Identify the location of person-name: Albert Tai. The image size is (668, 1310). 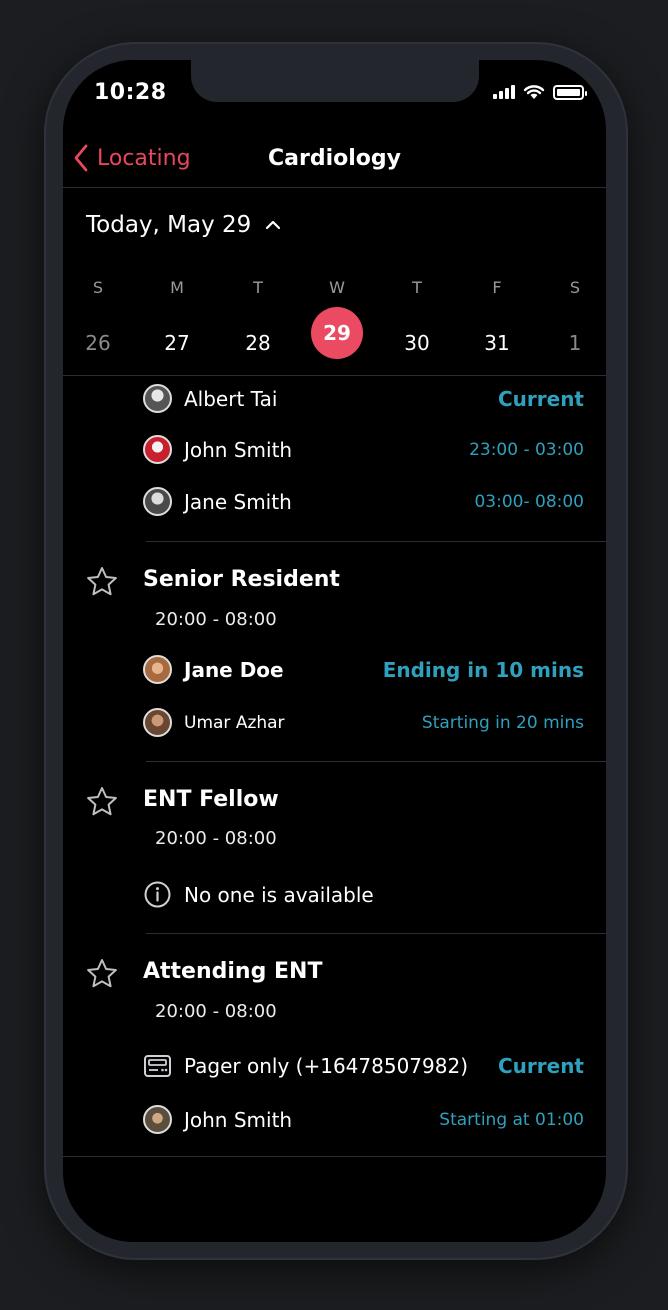
(231, 398).